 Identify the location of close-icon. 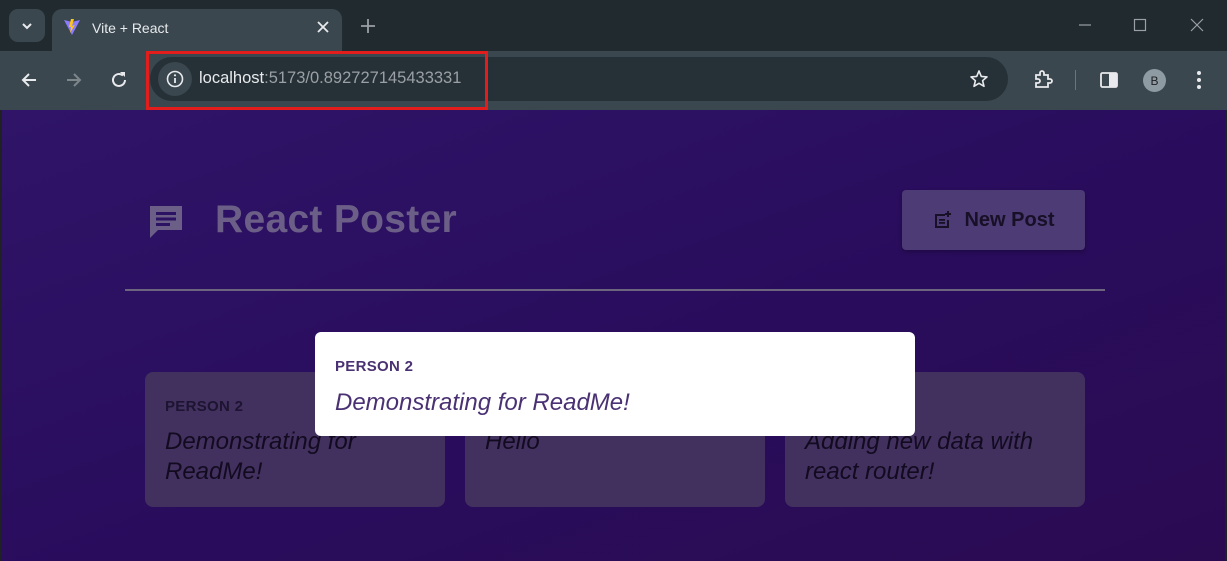
(323, 27).